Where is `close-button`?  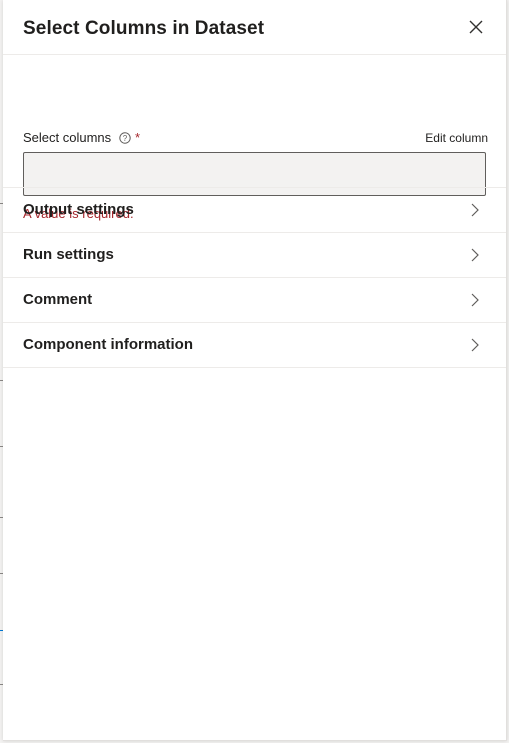
close-button is located at coordinates (476, 27).